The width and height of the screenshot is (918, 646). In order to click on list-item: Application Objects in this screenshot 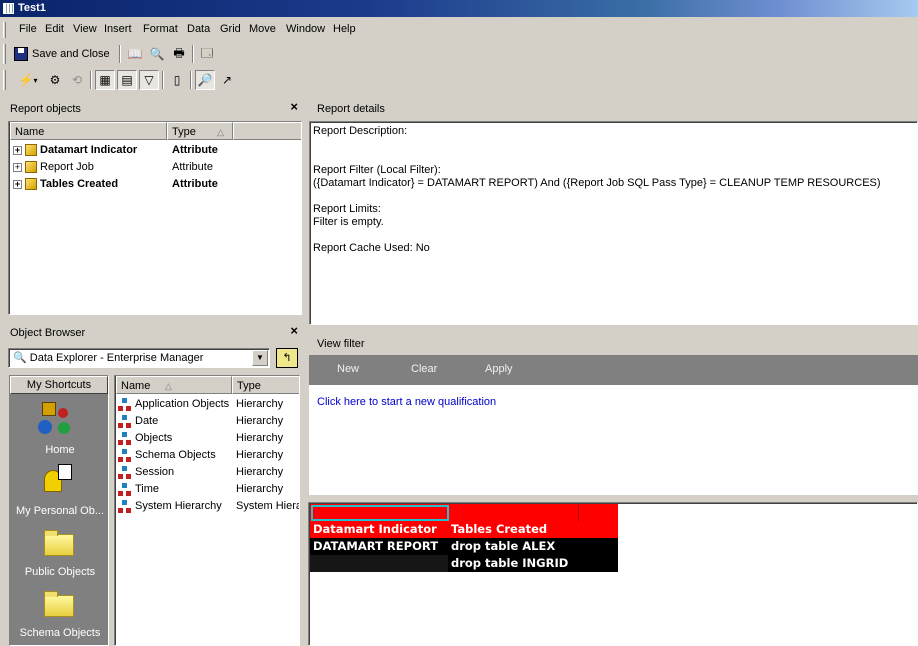, I will do `click(173, 404)`.